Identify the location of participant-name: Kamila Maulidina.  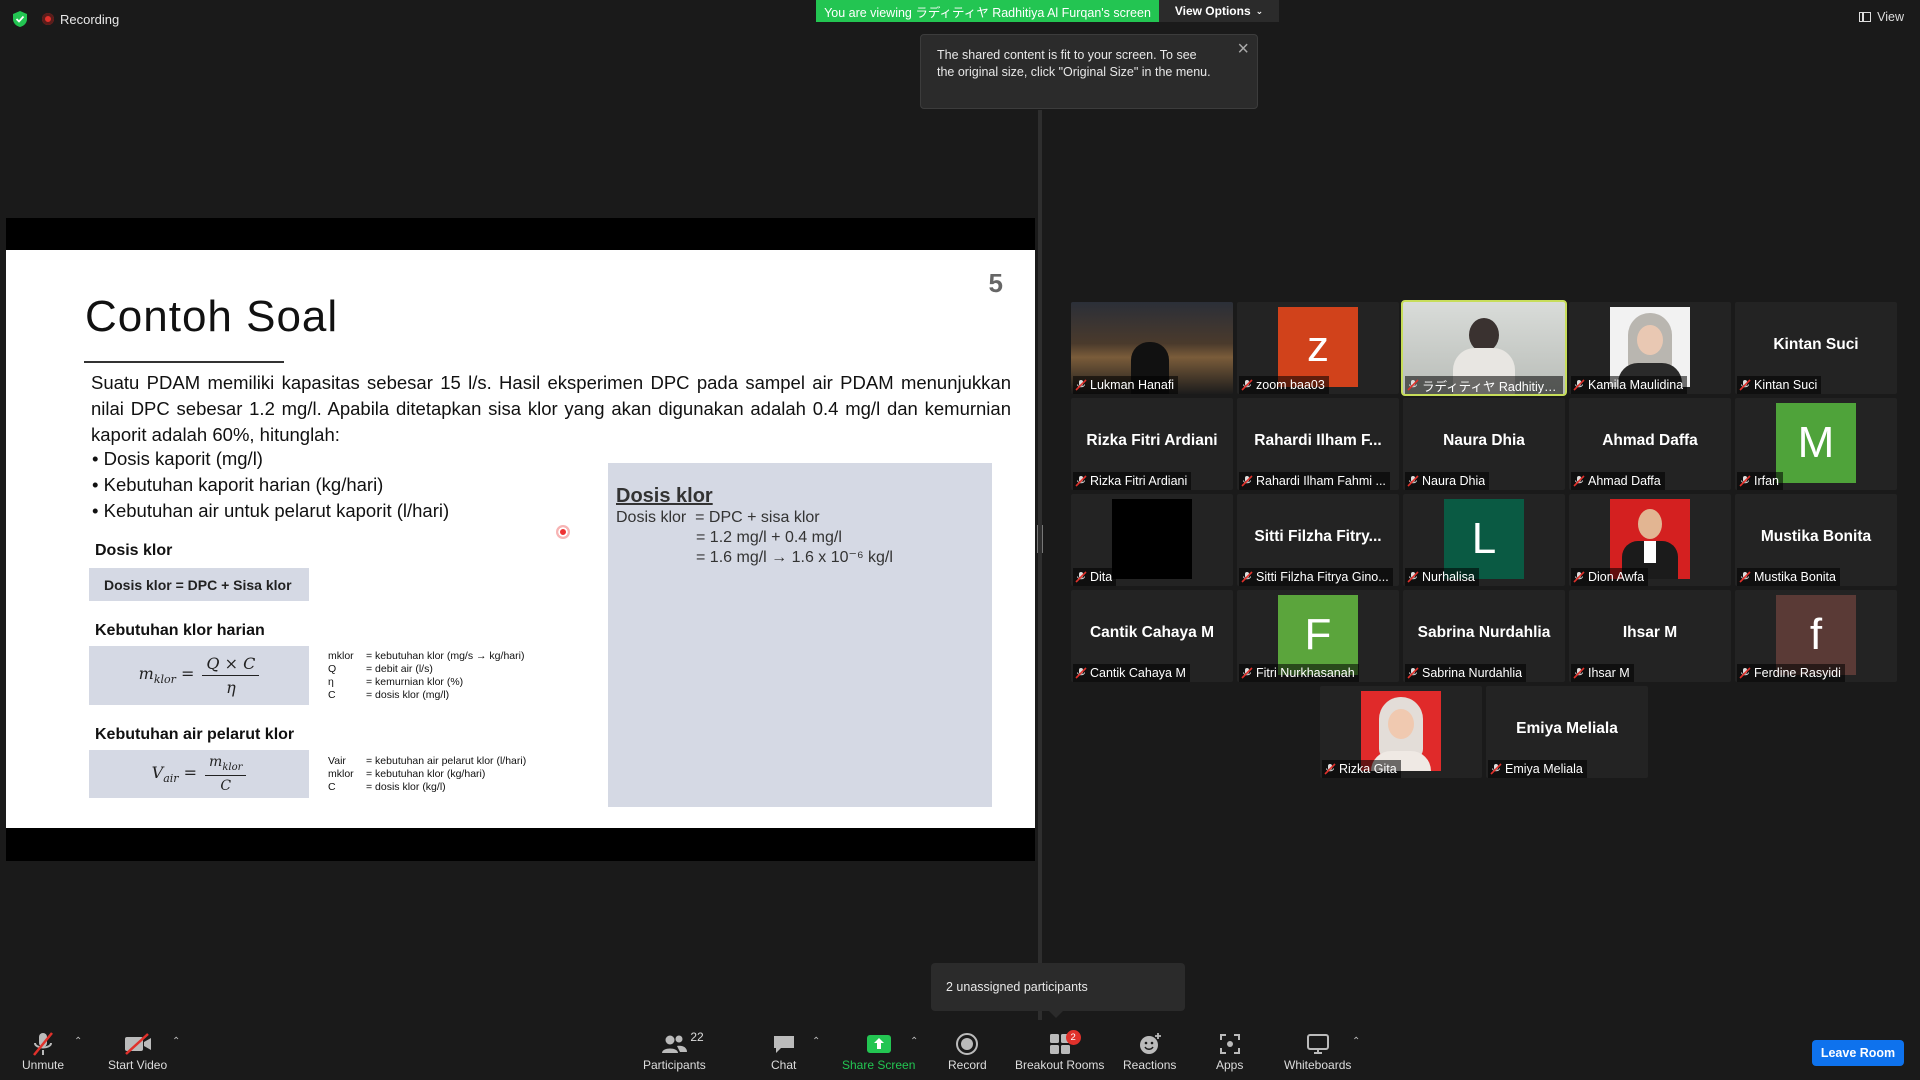
(1636, 385).